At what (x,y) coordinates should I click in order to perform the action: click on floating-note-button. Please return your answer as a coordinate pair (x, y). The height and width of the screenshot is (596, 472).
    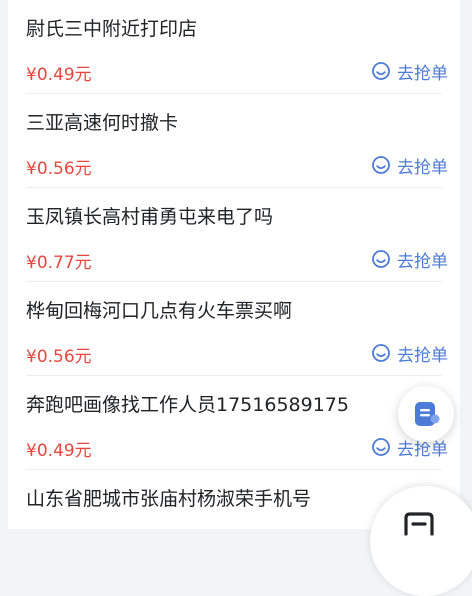
    Looking at the image, I should click on (426, 414).